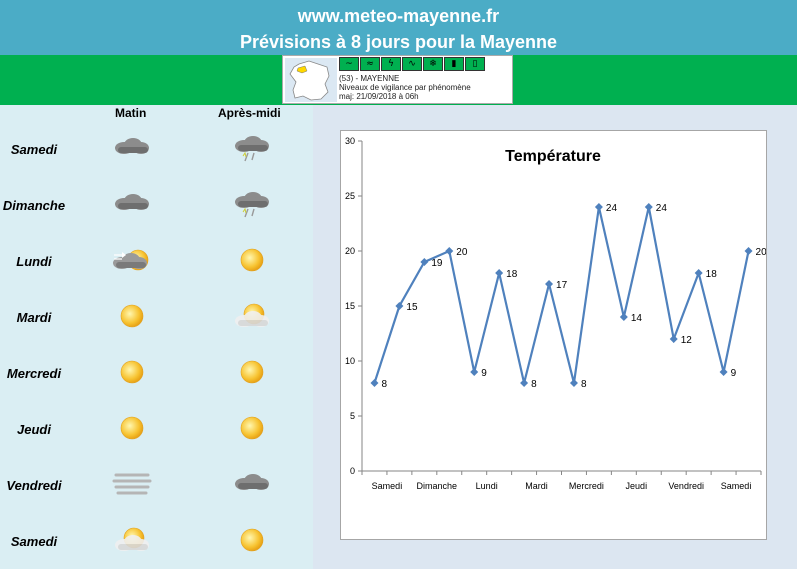 The image size is (797, 569). I want to click on data-label: 17, so click(562, 285).